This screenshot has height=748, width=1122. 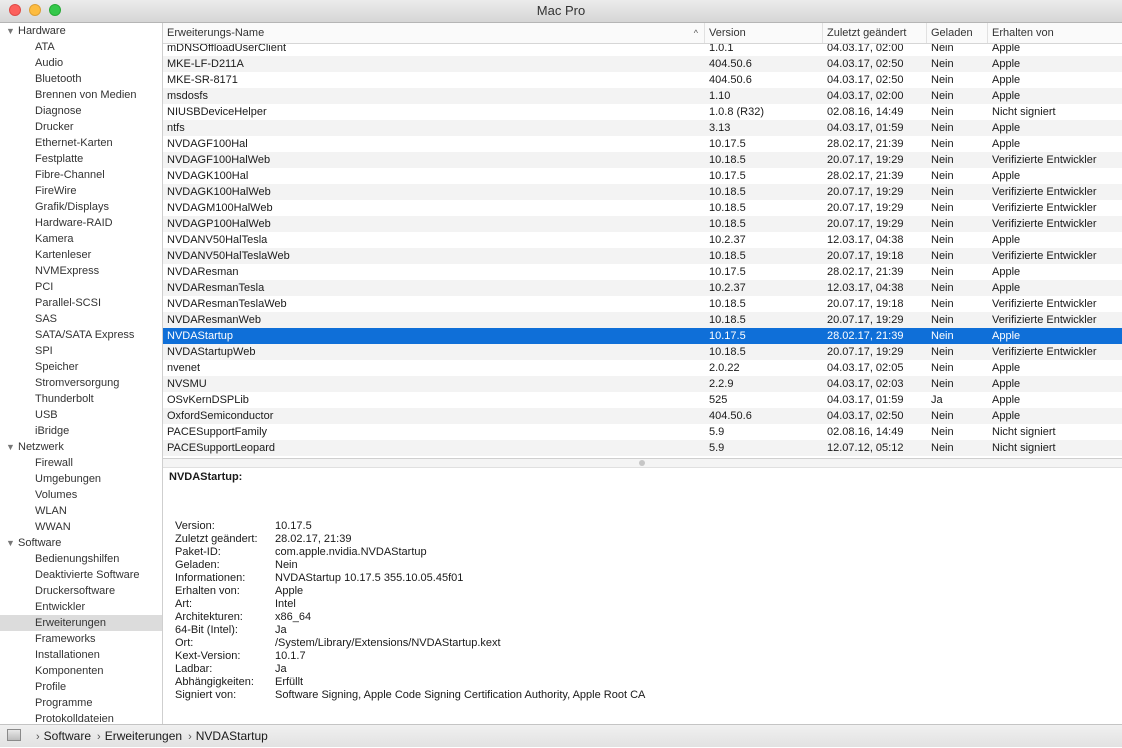 What do you see at coordinates (1055, 33) in the screenshot?
I see `column-header-obtained-from: Erhalten von` at bounding box center [1055, 33].